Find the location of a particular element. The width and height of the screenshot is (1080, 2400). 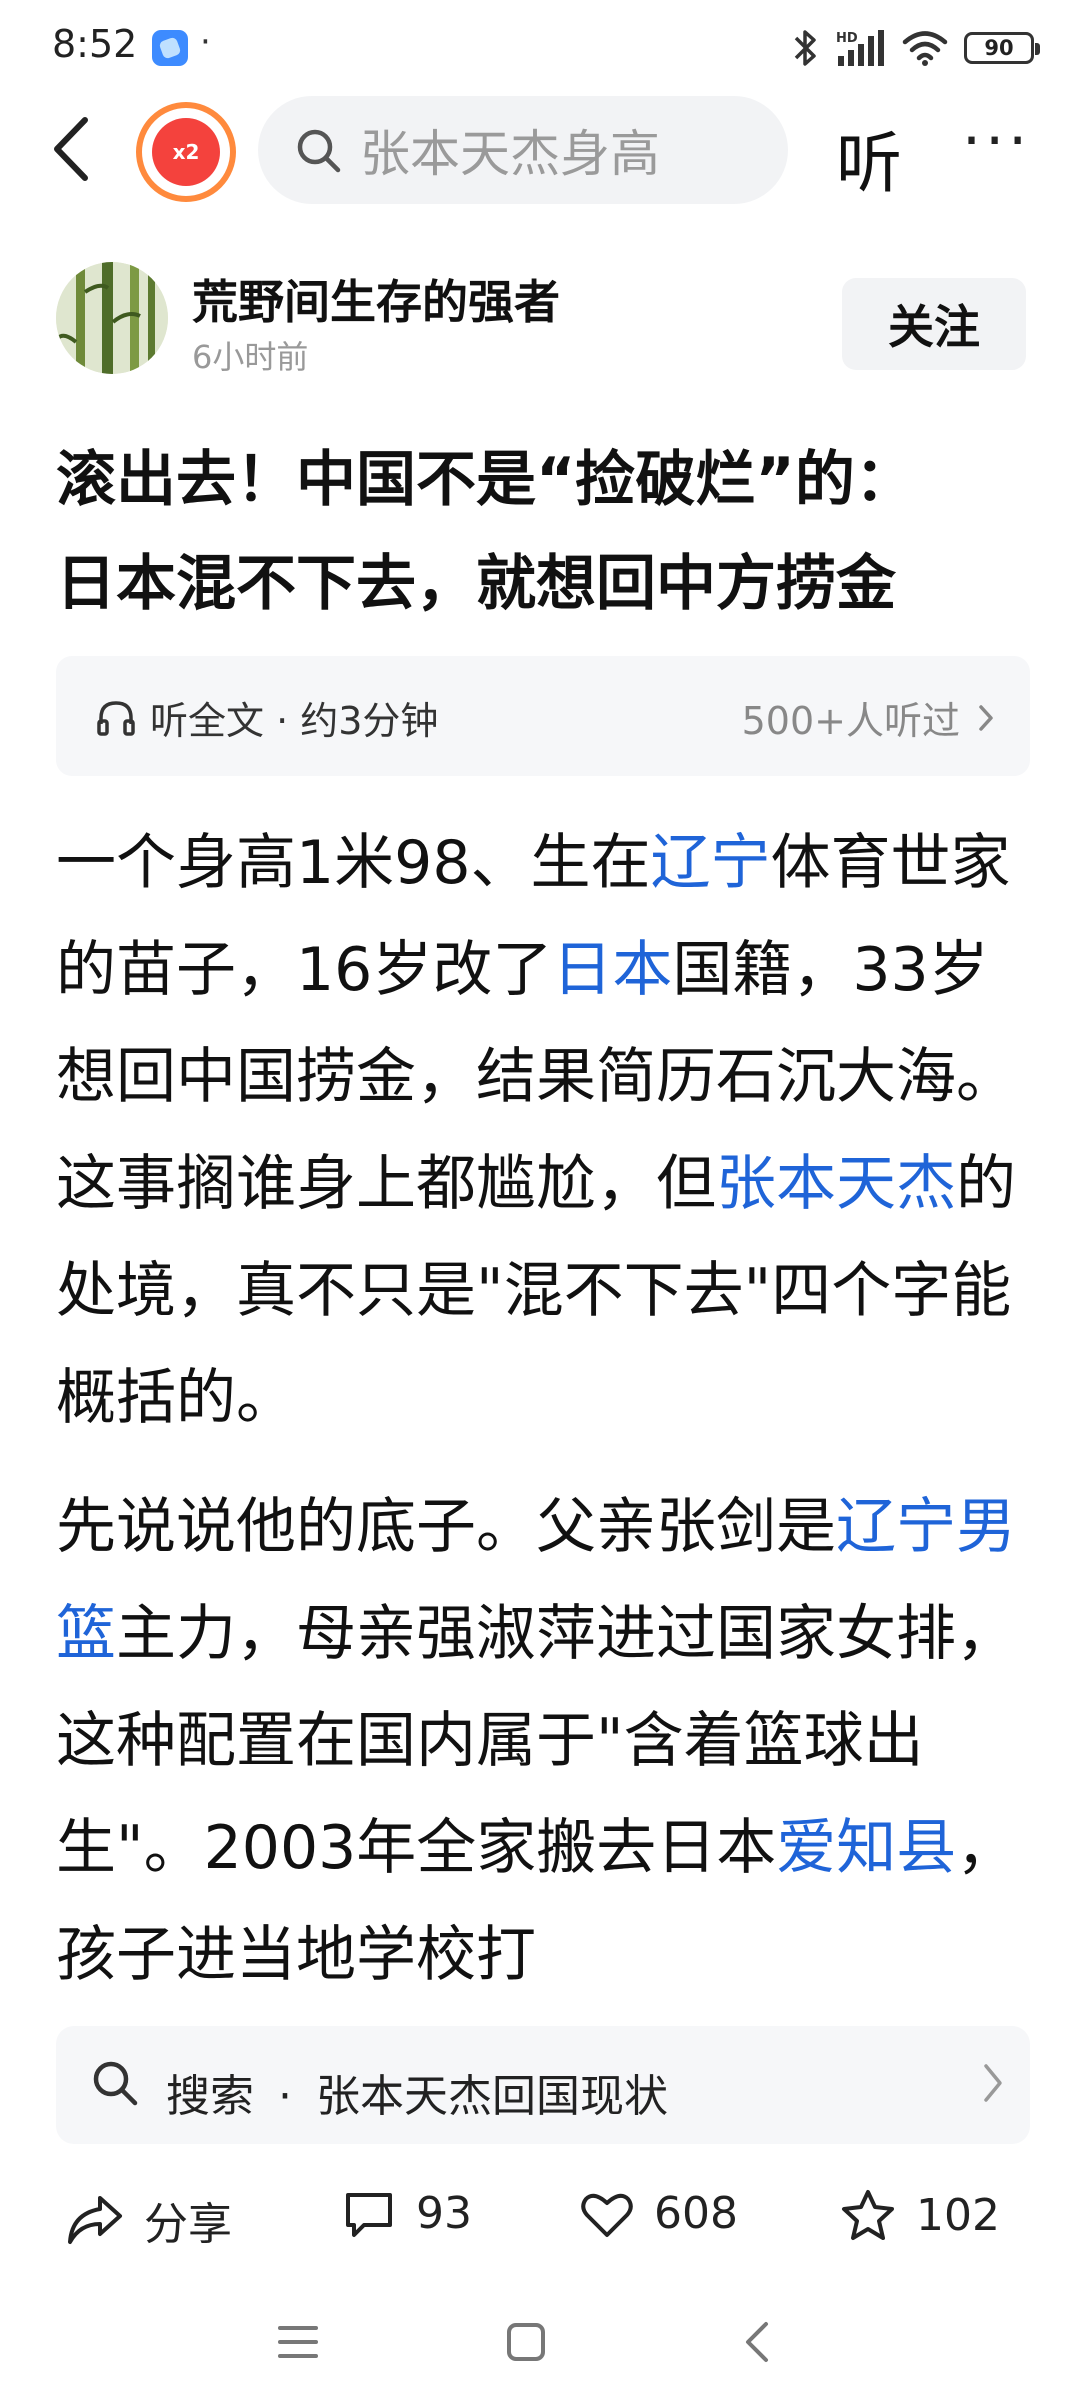

bluetooth-icon is located at coordinates (805, 48).